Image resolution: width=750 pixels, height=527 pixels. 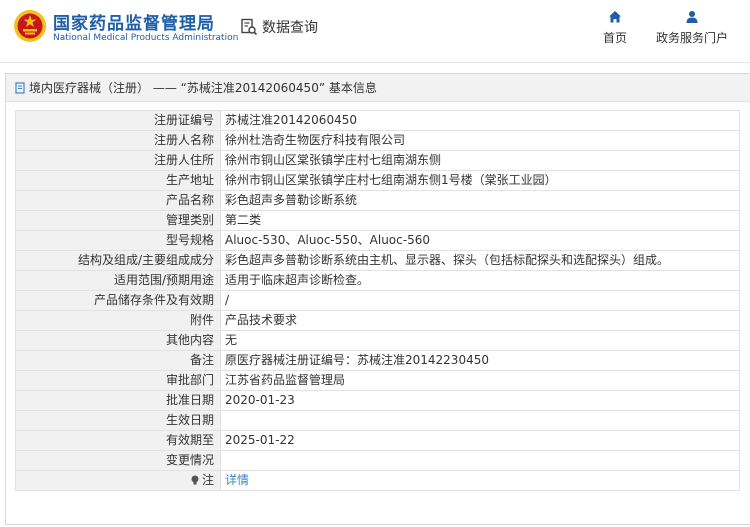 What do you see at coordinates (118, 420) in the screenshot?
I see `row-label: 生效日期` at bounding box center [118, 420].